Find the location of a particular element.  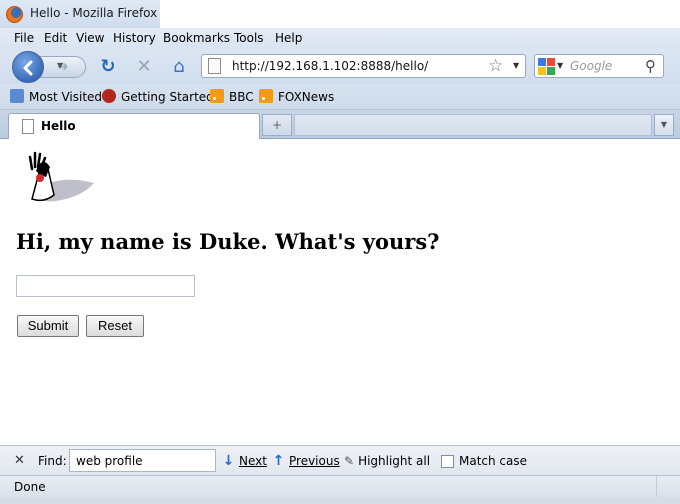

url-dropdown-icon: ▼ is located at coordinates (516, 65).